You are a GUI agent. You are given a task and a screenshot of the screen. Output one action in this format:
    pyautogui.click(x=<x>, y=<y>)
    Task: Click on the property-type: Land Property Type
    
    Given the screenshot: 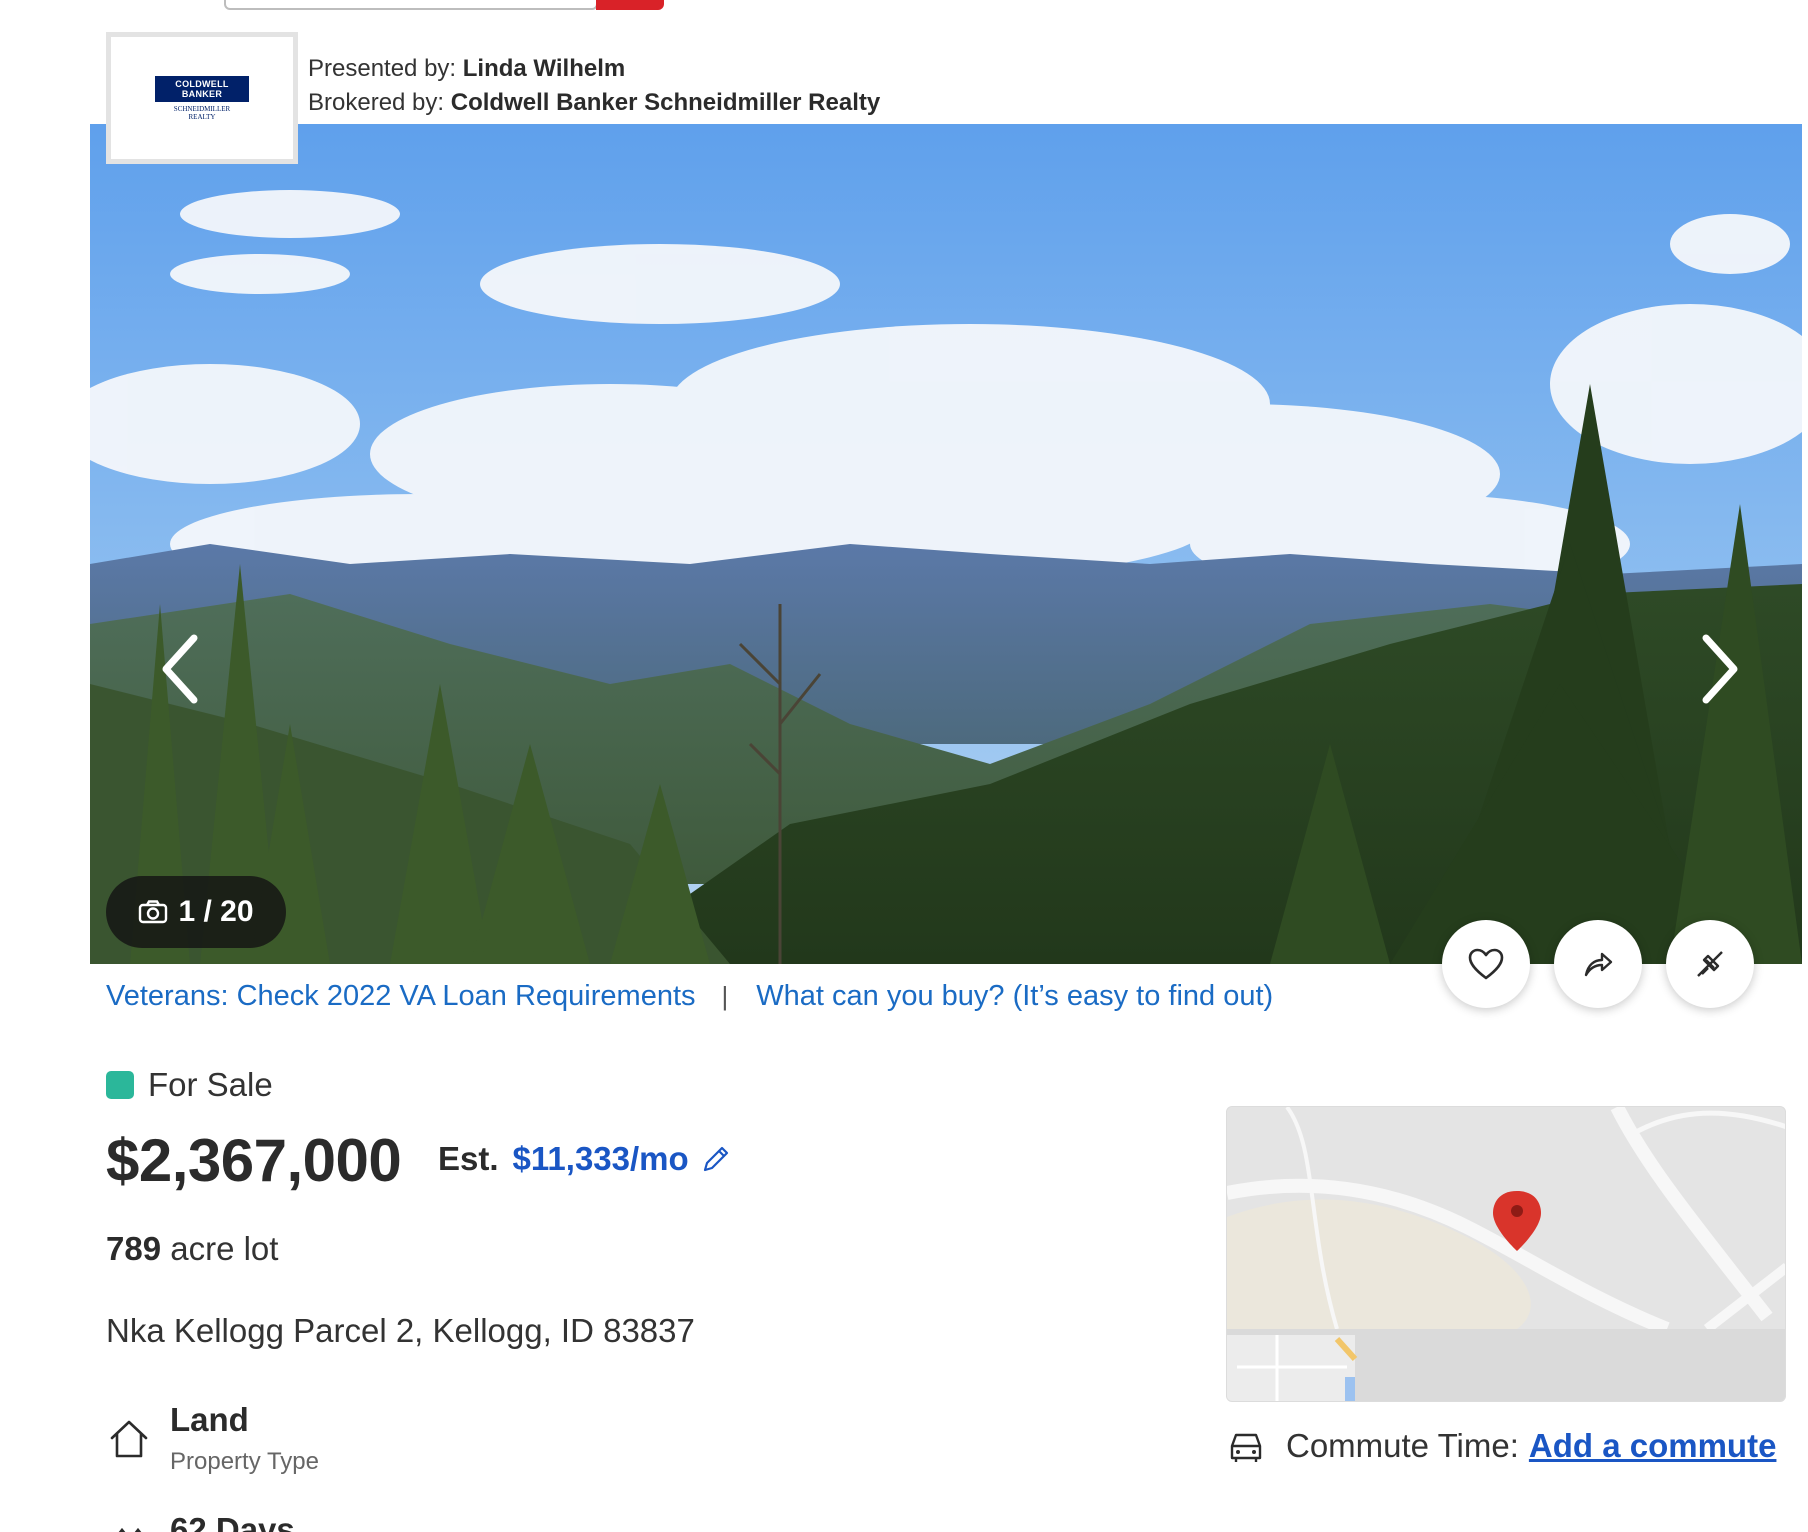 What is the action you would take?
    pyautogui.click(x=212, y=1438)
    